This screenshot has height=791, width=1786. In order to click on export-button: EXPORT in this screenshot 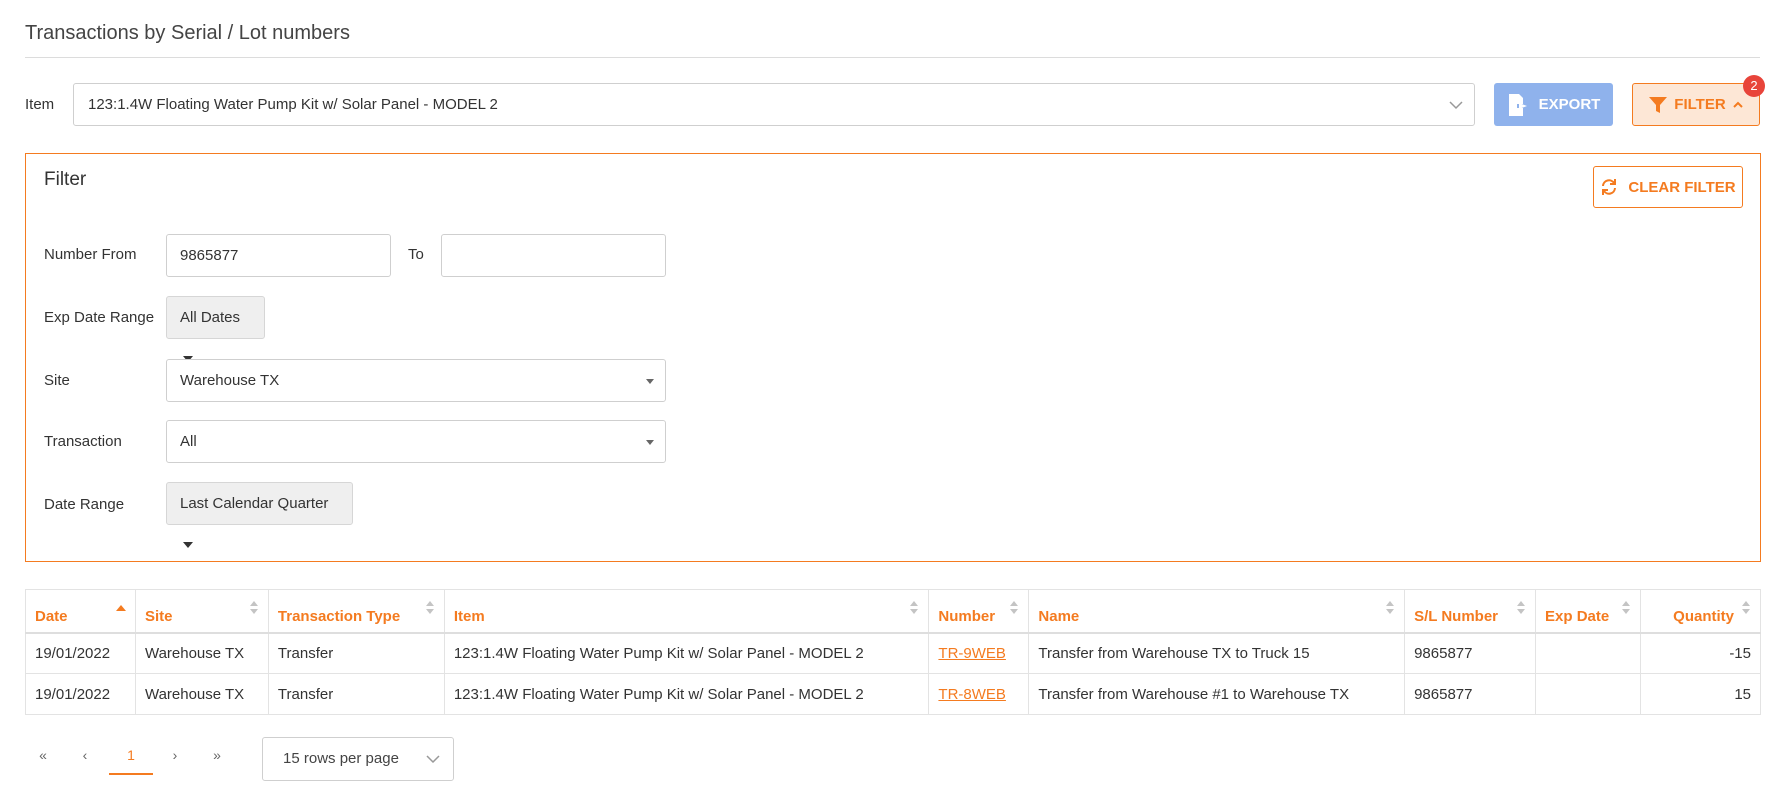, I will do `click(1553, 104)`.